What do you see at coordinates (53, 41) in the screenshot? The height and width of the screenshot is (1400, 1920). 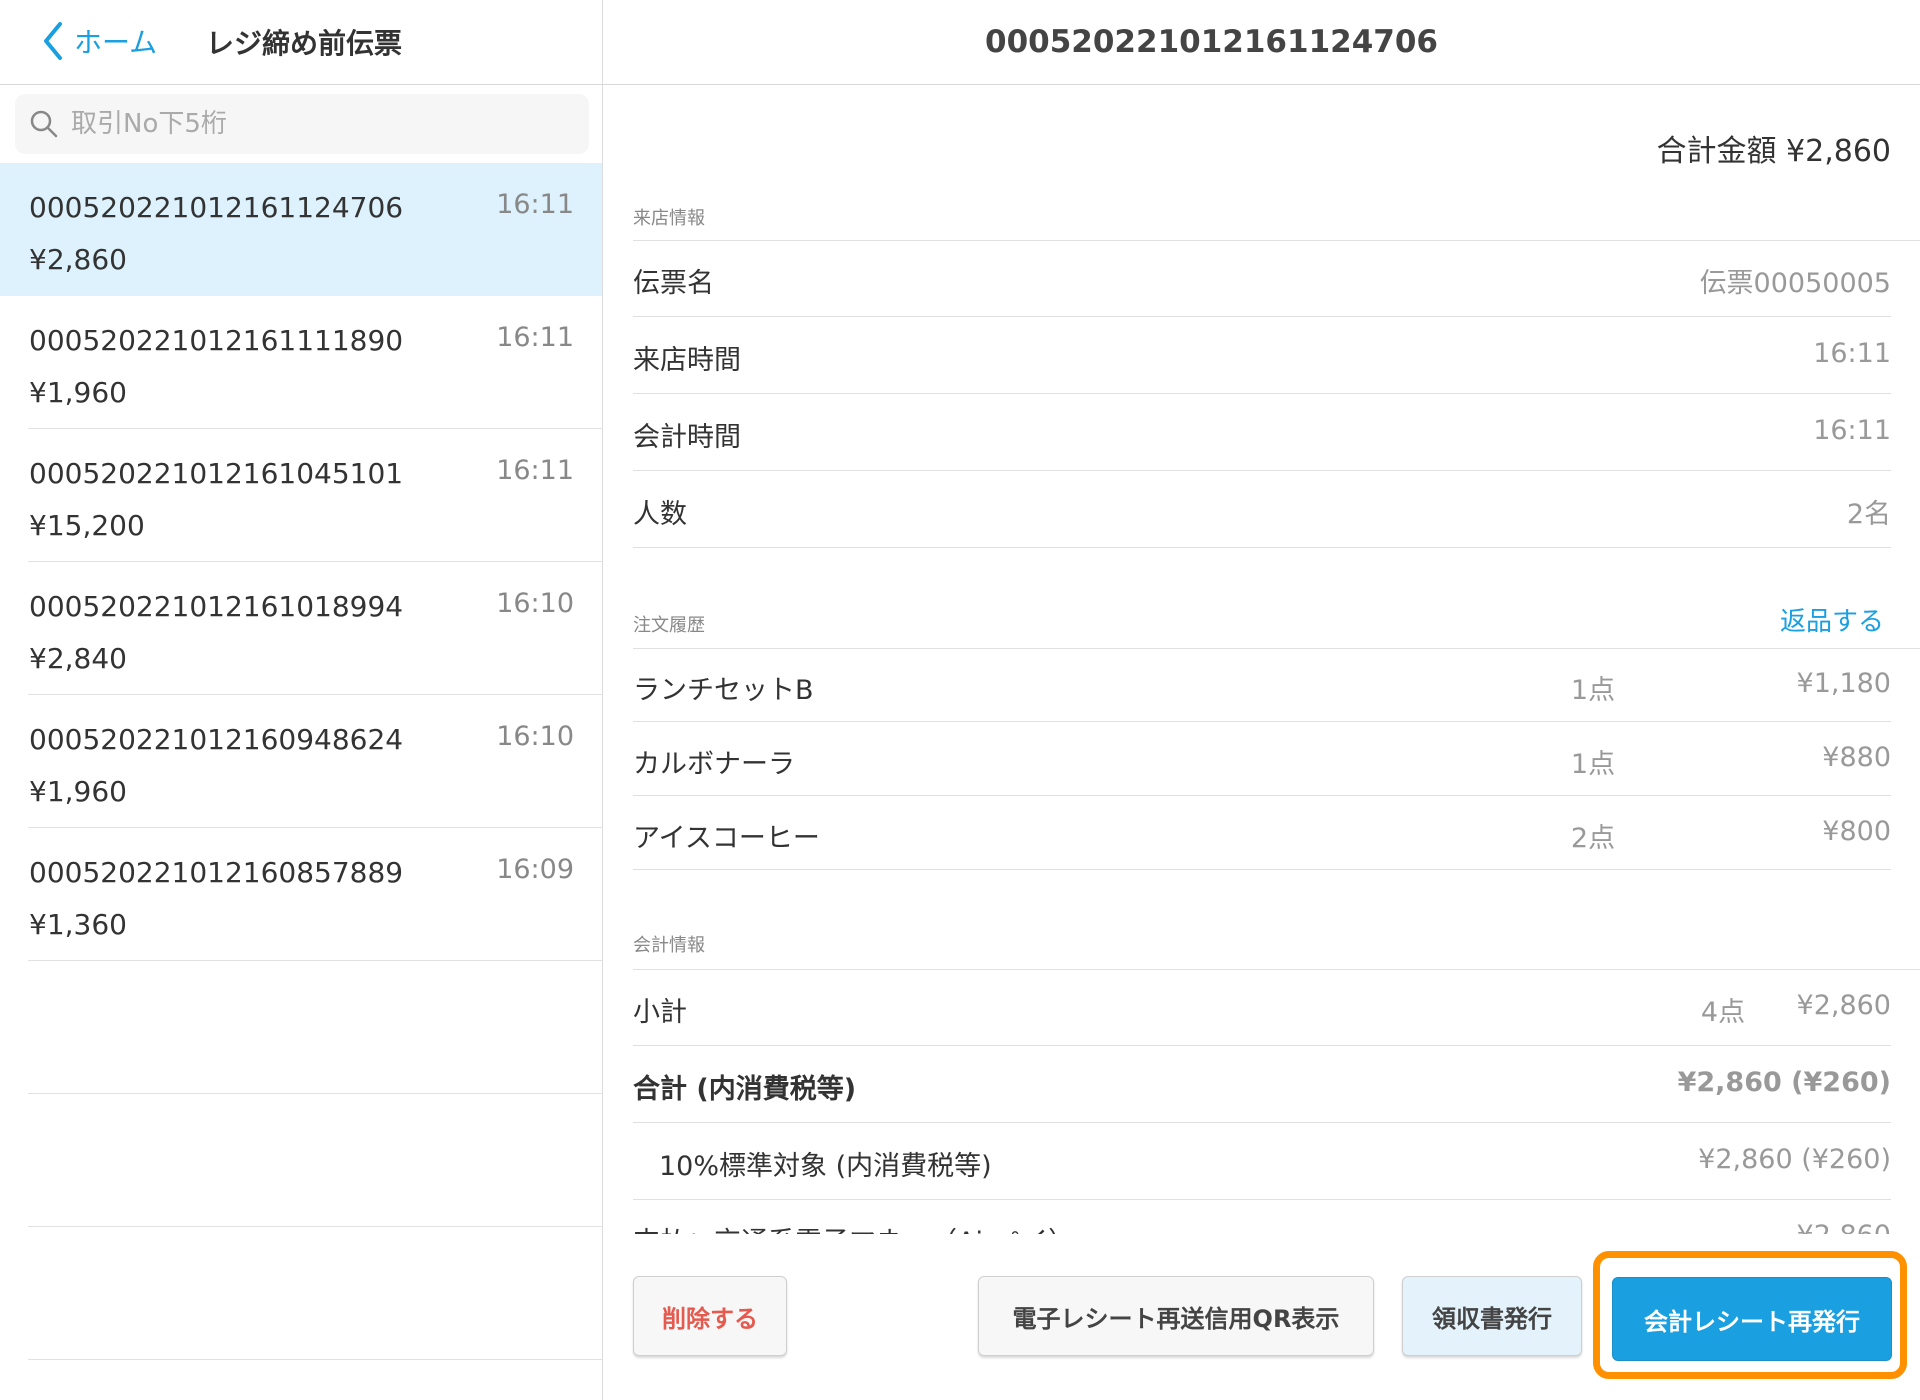 I see `chevron-left-icon` at bounding box center [53, 41].